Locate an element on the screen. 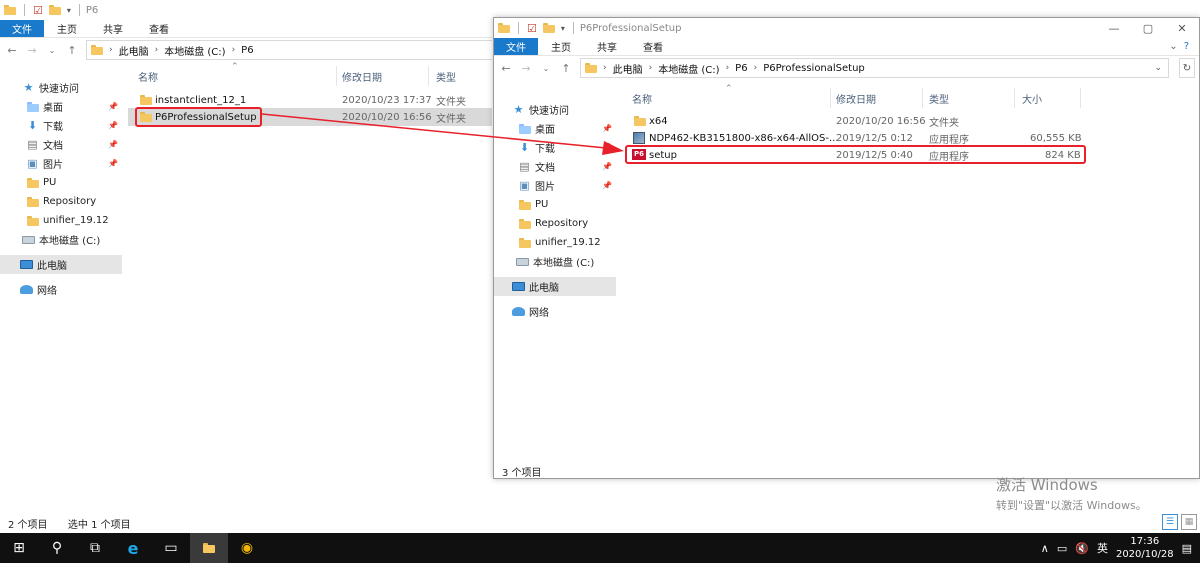 Image resolution: width=1200 pixels, height=563 pixels. server-manager-icon: ▭ is located at coordinates (171, 548).